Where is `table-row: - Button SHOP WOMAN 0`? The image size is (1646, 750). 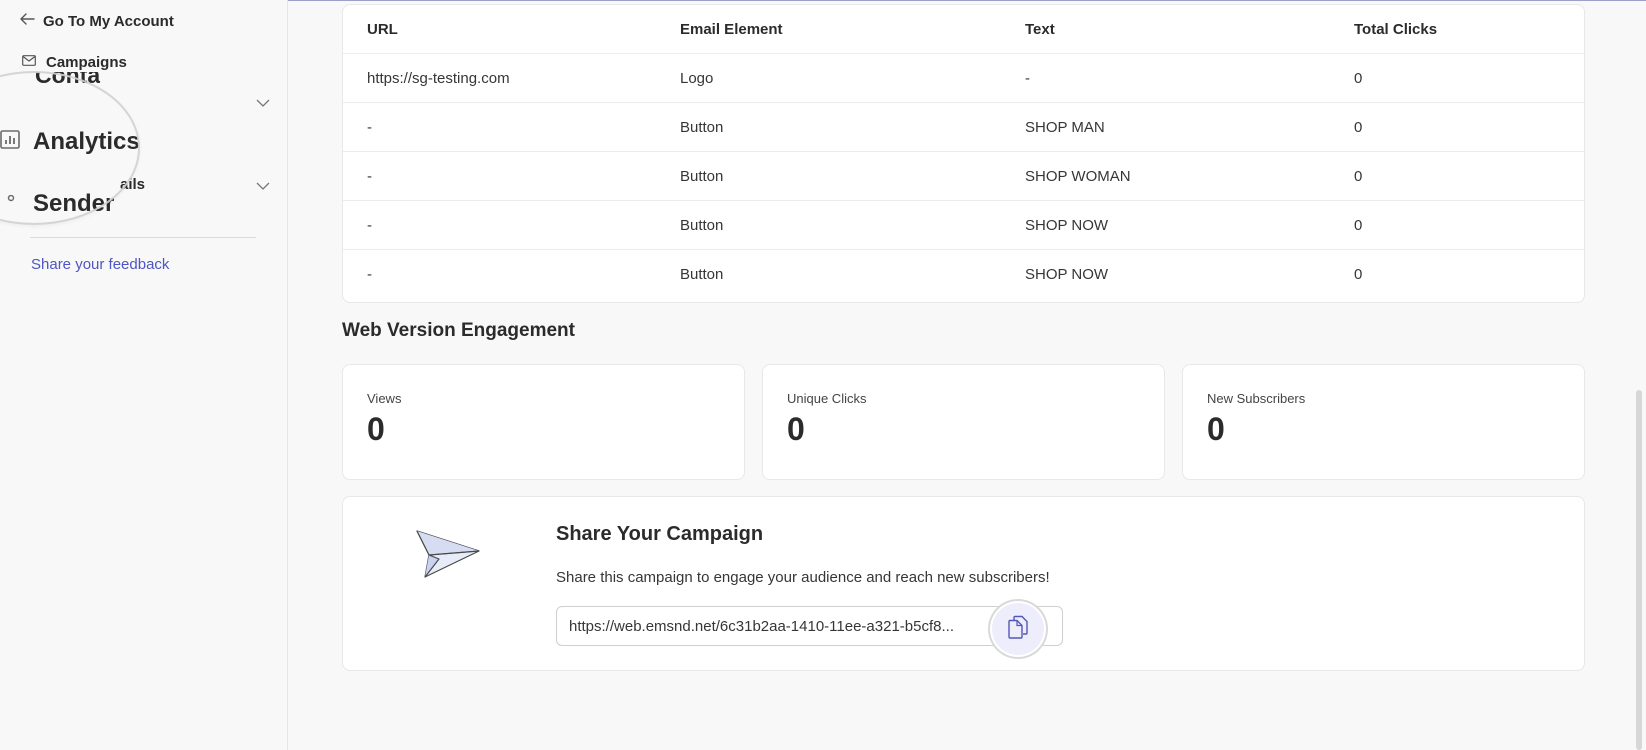
table-row: - Button SHOP WOMAN 0 is located at coordinates (963, 176).